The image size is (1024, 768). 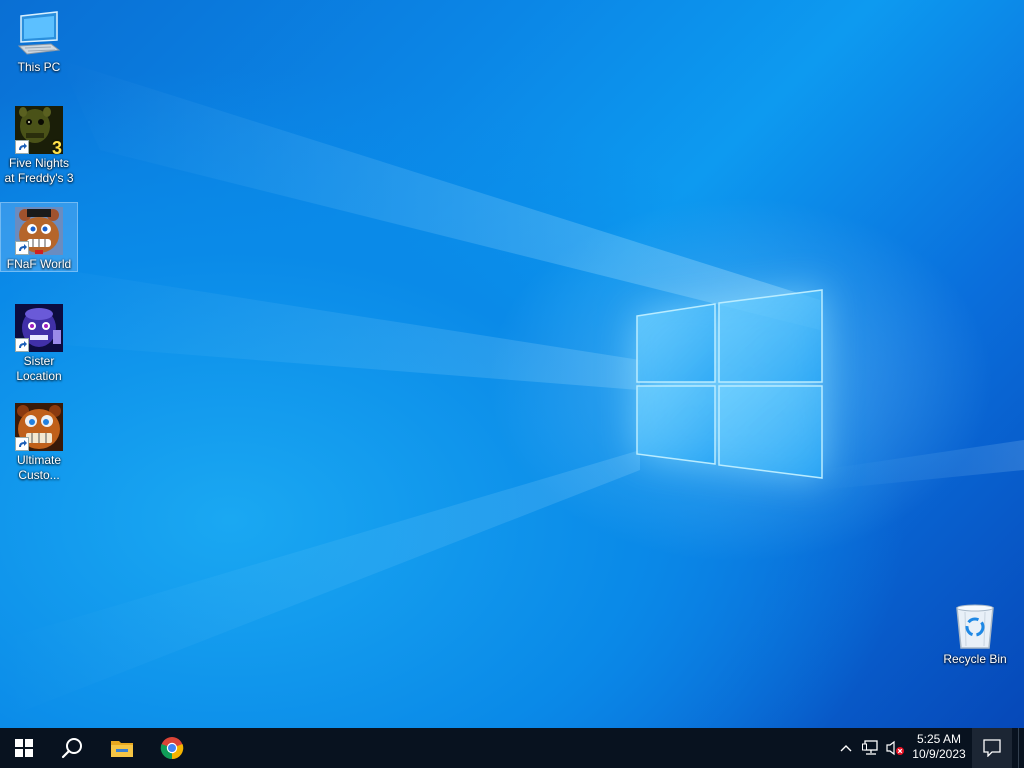 I want to click on desktop-icon-sister-location: Sister Location, so click(x=39, y=343).